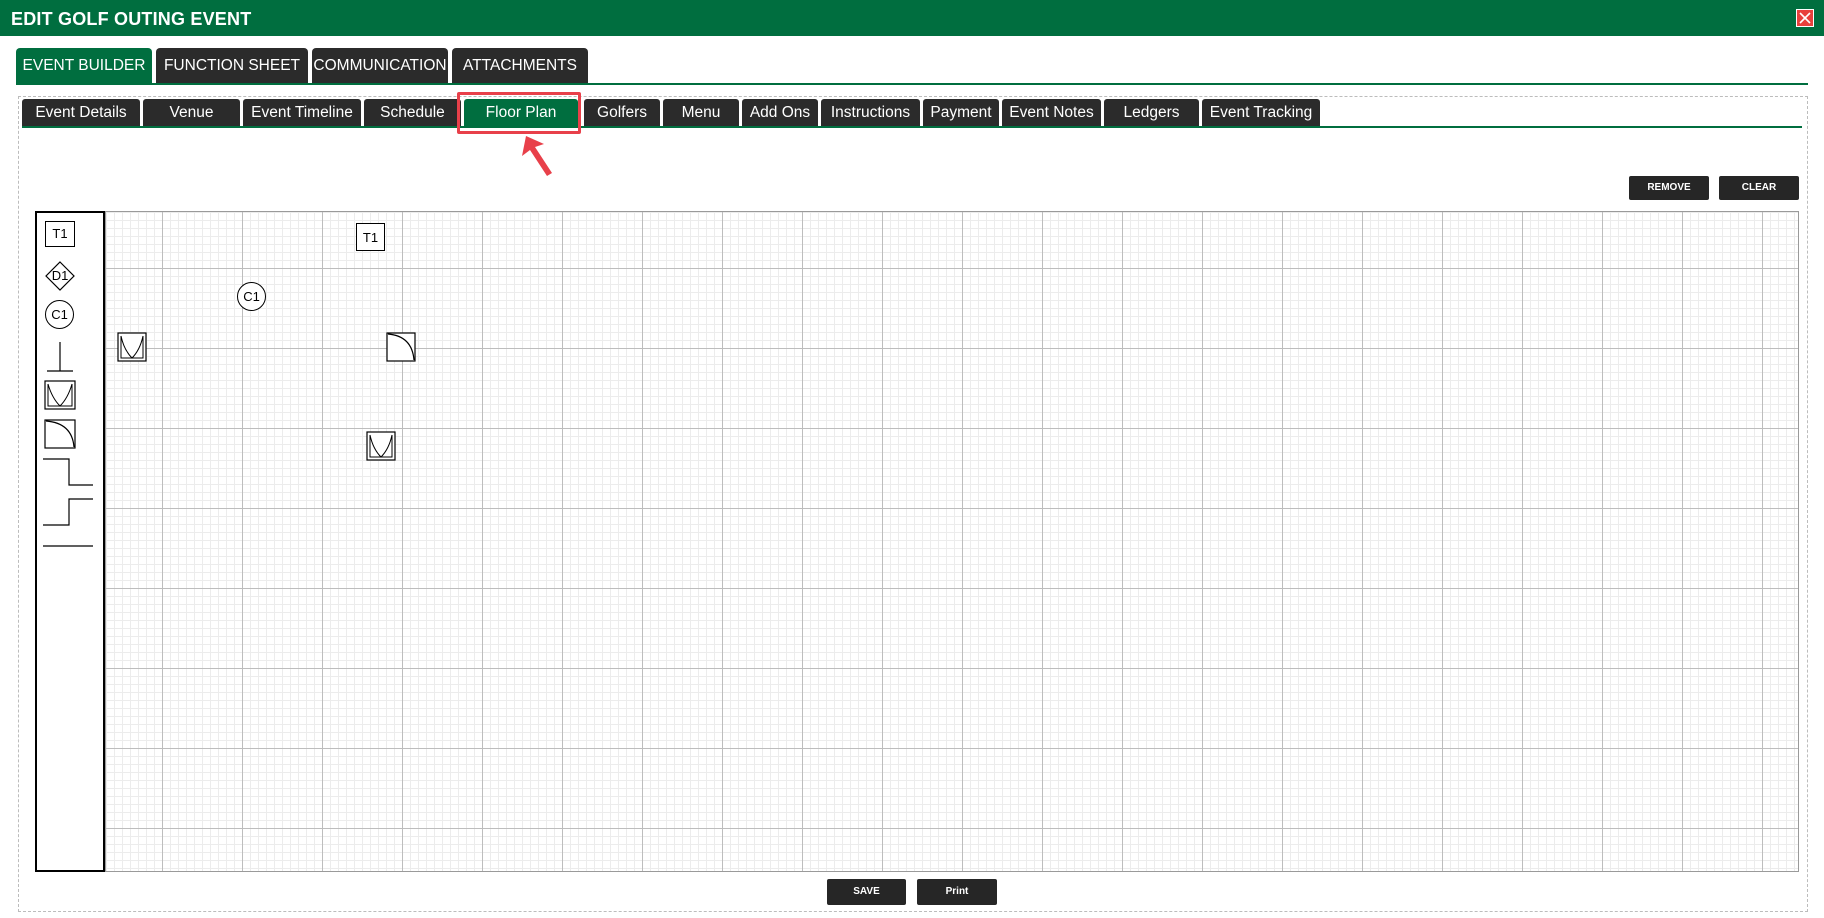 Image resolution: width=1824 pixels, height=918 pixels. What do you see at coordinates (519, 113) in the screenshot?
I see `annotation-highlight-box` at bounding box center [519, 113].